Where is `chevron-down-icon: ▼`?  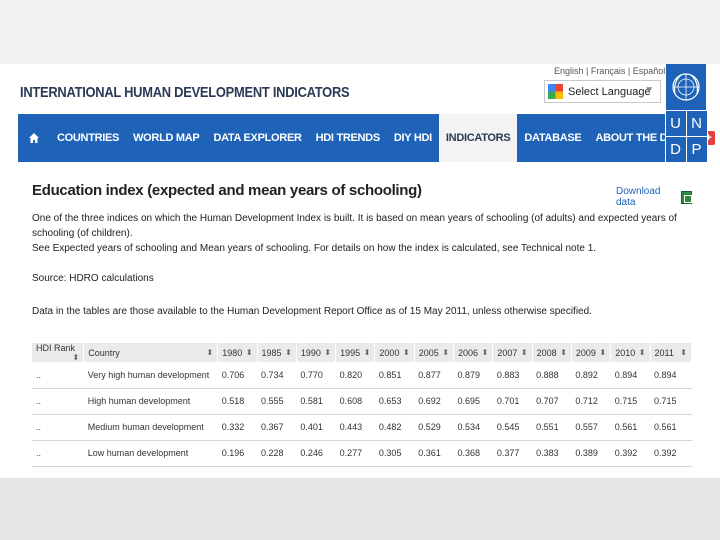 chevron-down-icon: ▼ is located at coordinates (649, 90).